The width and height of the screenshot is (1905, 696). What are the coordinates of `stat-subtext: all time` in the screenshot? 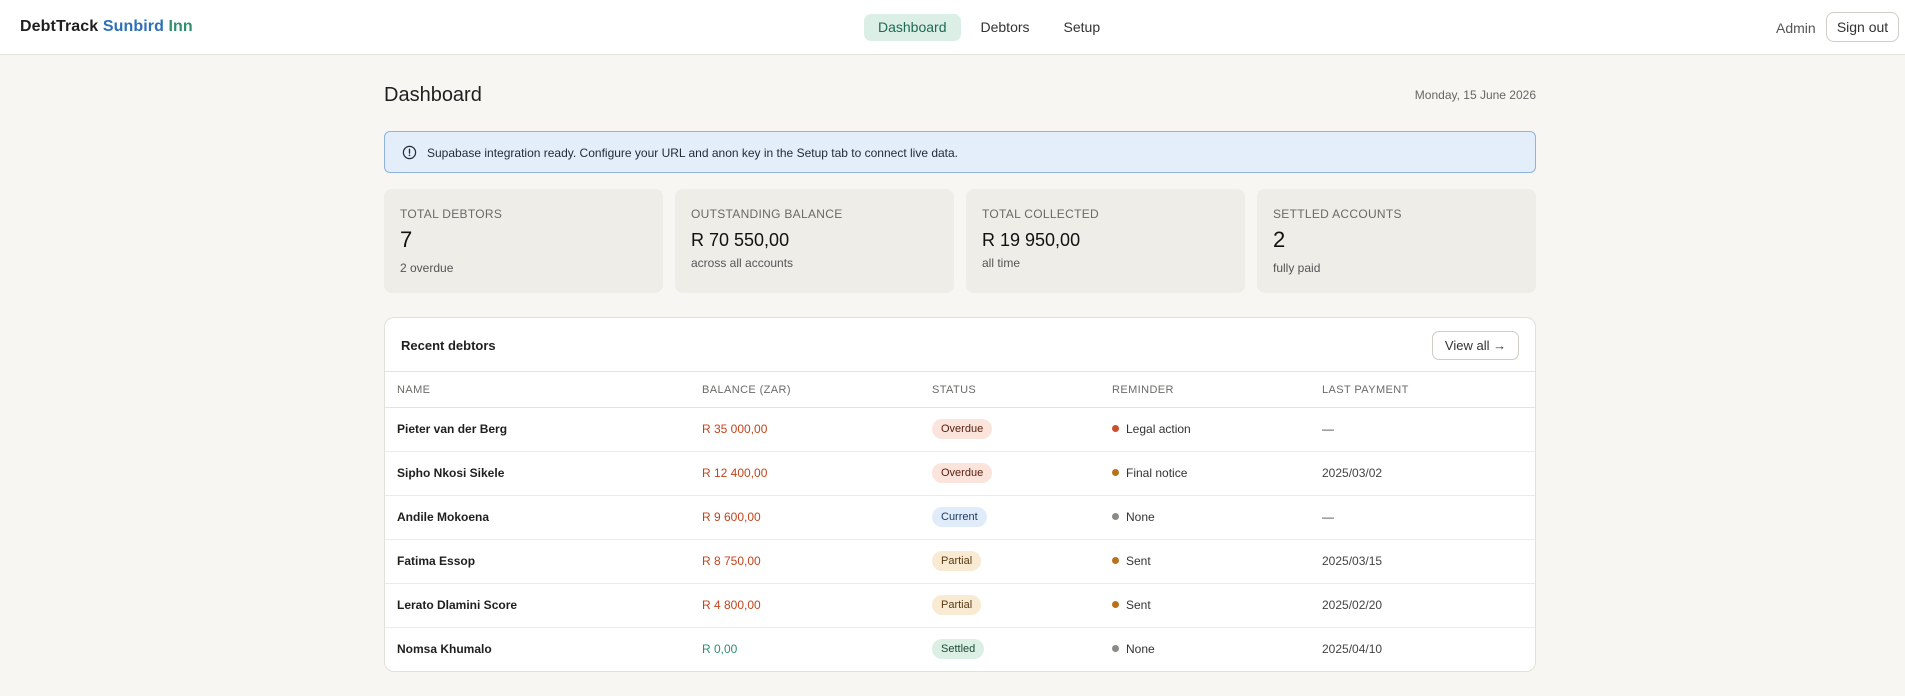 It's located at (1001, 263).